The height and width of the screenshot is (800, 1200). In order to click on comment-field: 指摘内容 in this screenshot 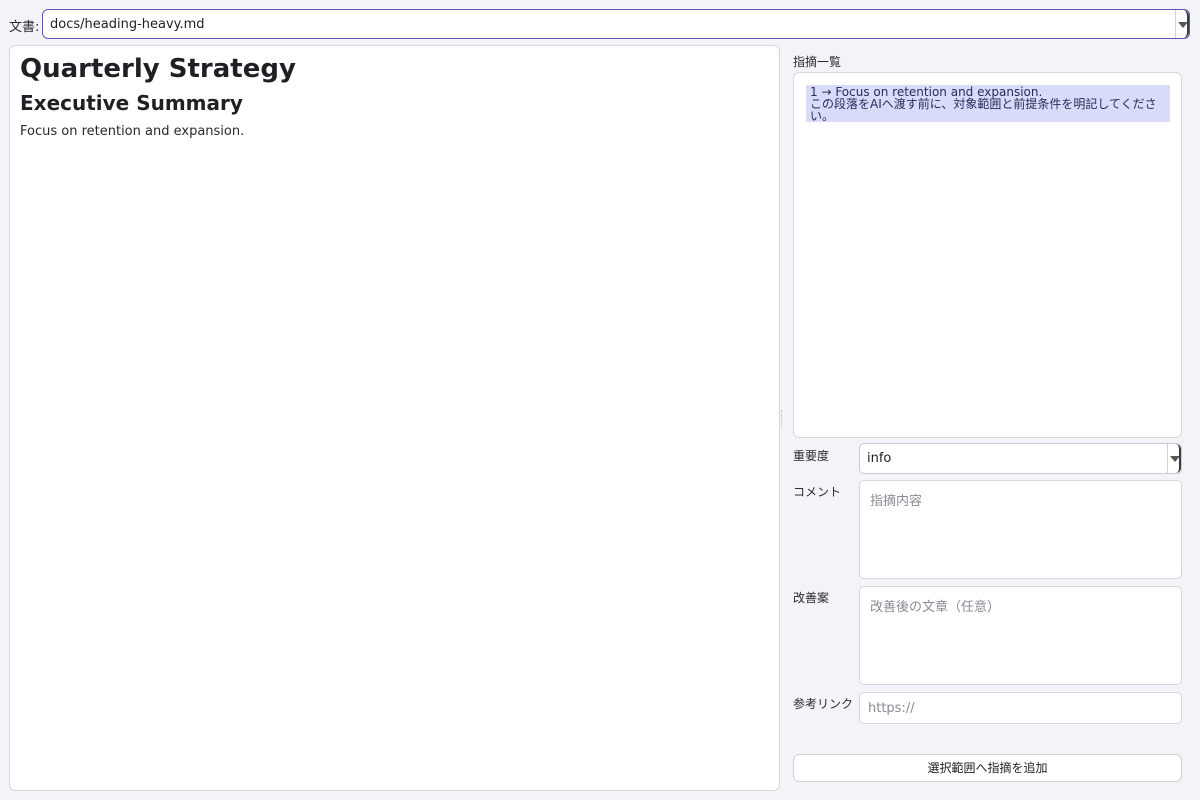, I will do `click(1020, 529)`.